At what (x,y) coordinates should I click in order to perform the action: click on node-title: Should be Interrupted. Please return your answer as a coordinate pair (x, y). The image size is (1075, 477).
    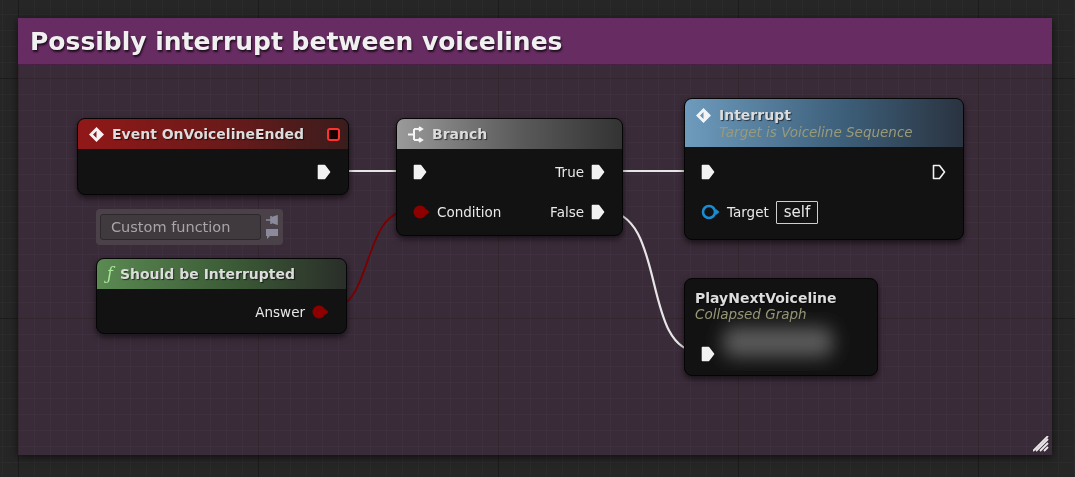
    Looking at the image, I should click on (207, 274).